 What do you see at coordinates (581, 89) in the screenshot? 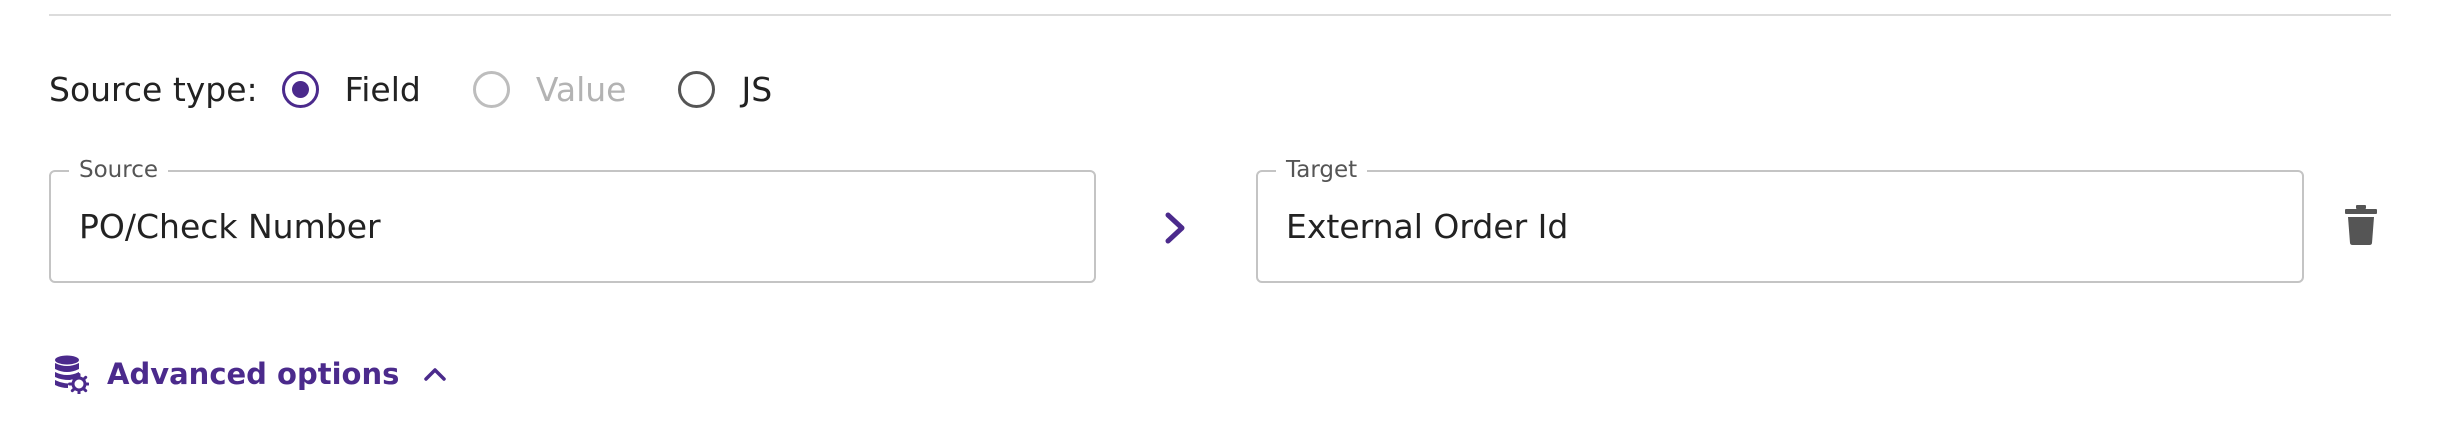
I see `radio-value-label: Value` at bounding box center [581, 89].